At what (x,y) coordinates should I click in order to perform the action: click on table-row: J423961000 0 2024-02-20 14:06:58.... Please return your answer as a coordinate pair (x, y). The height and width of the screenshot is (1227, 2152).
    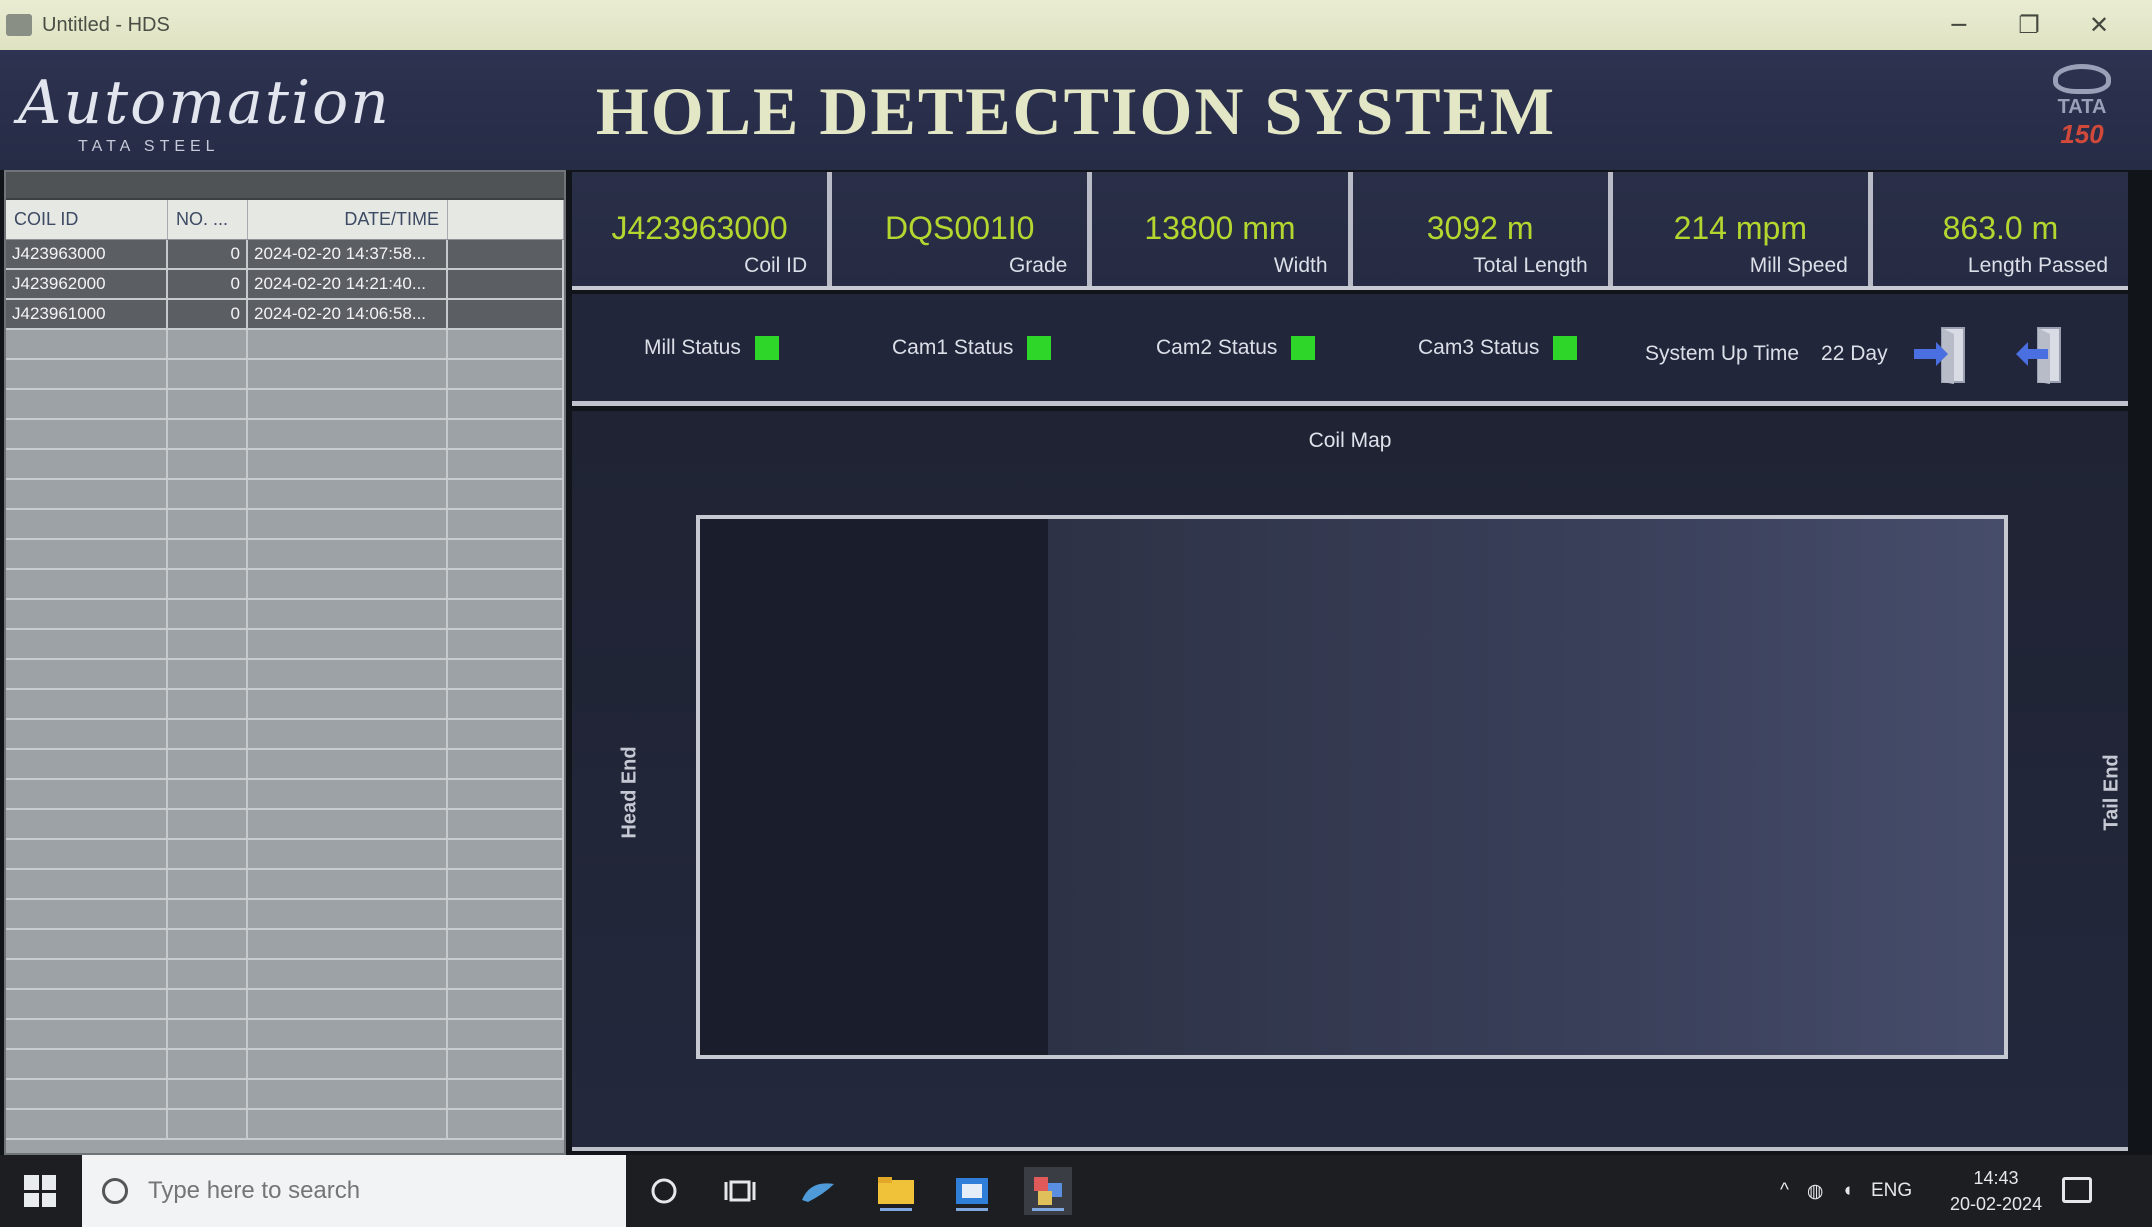
    Looking at the image, I should click on (285, 315).